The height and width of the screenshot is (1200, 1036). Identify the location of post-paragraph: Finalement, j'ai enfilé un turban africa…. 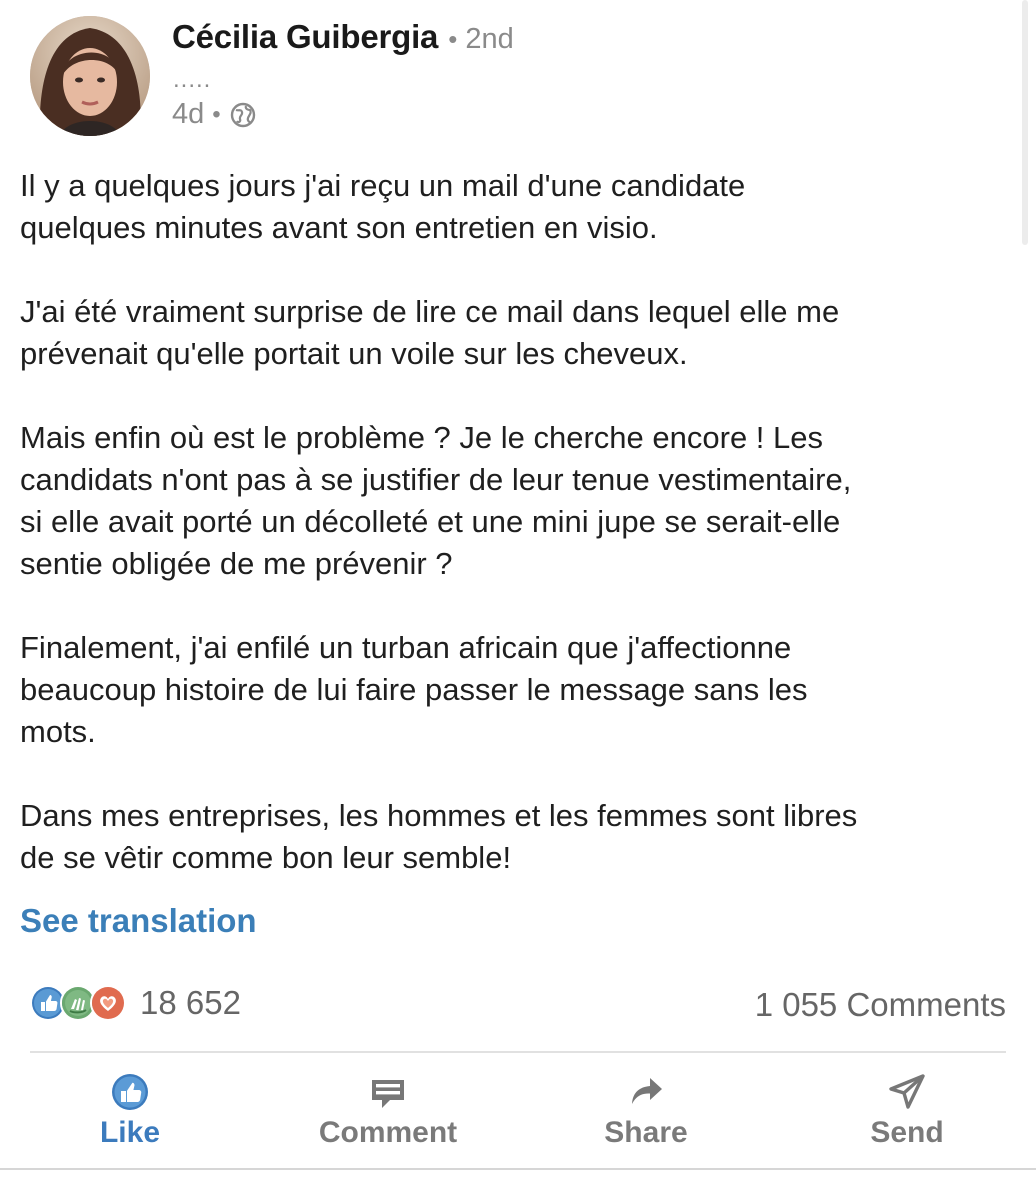
(414, 689).